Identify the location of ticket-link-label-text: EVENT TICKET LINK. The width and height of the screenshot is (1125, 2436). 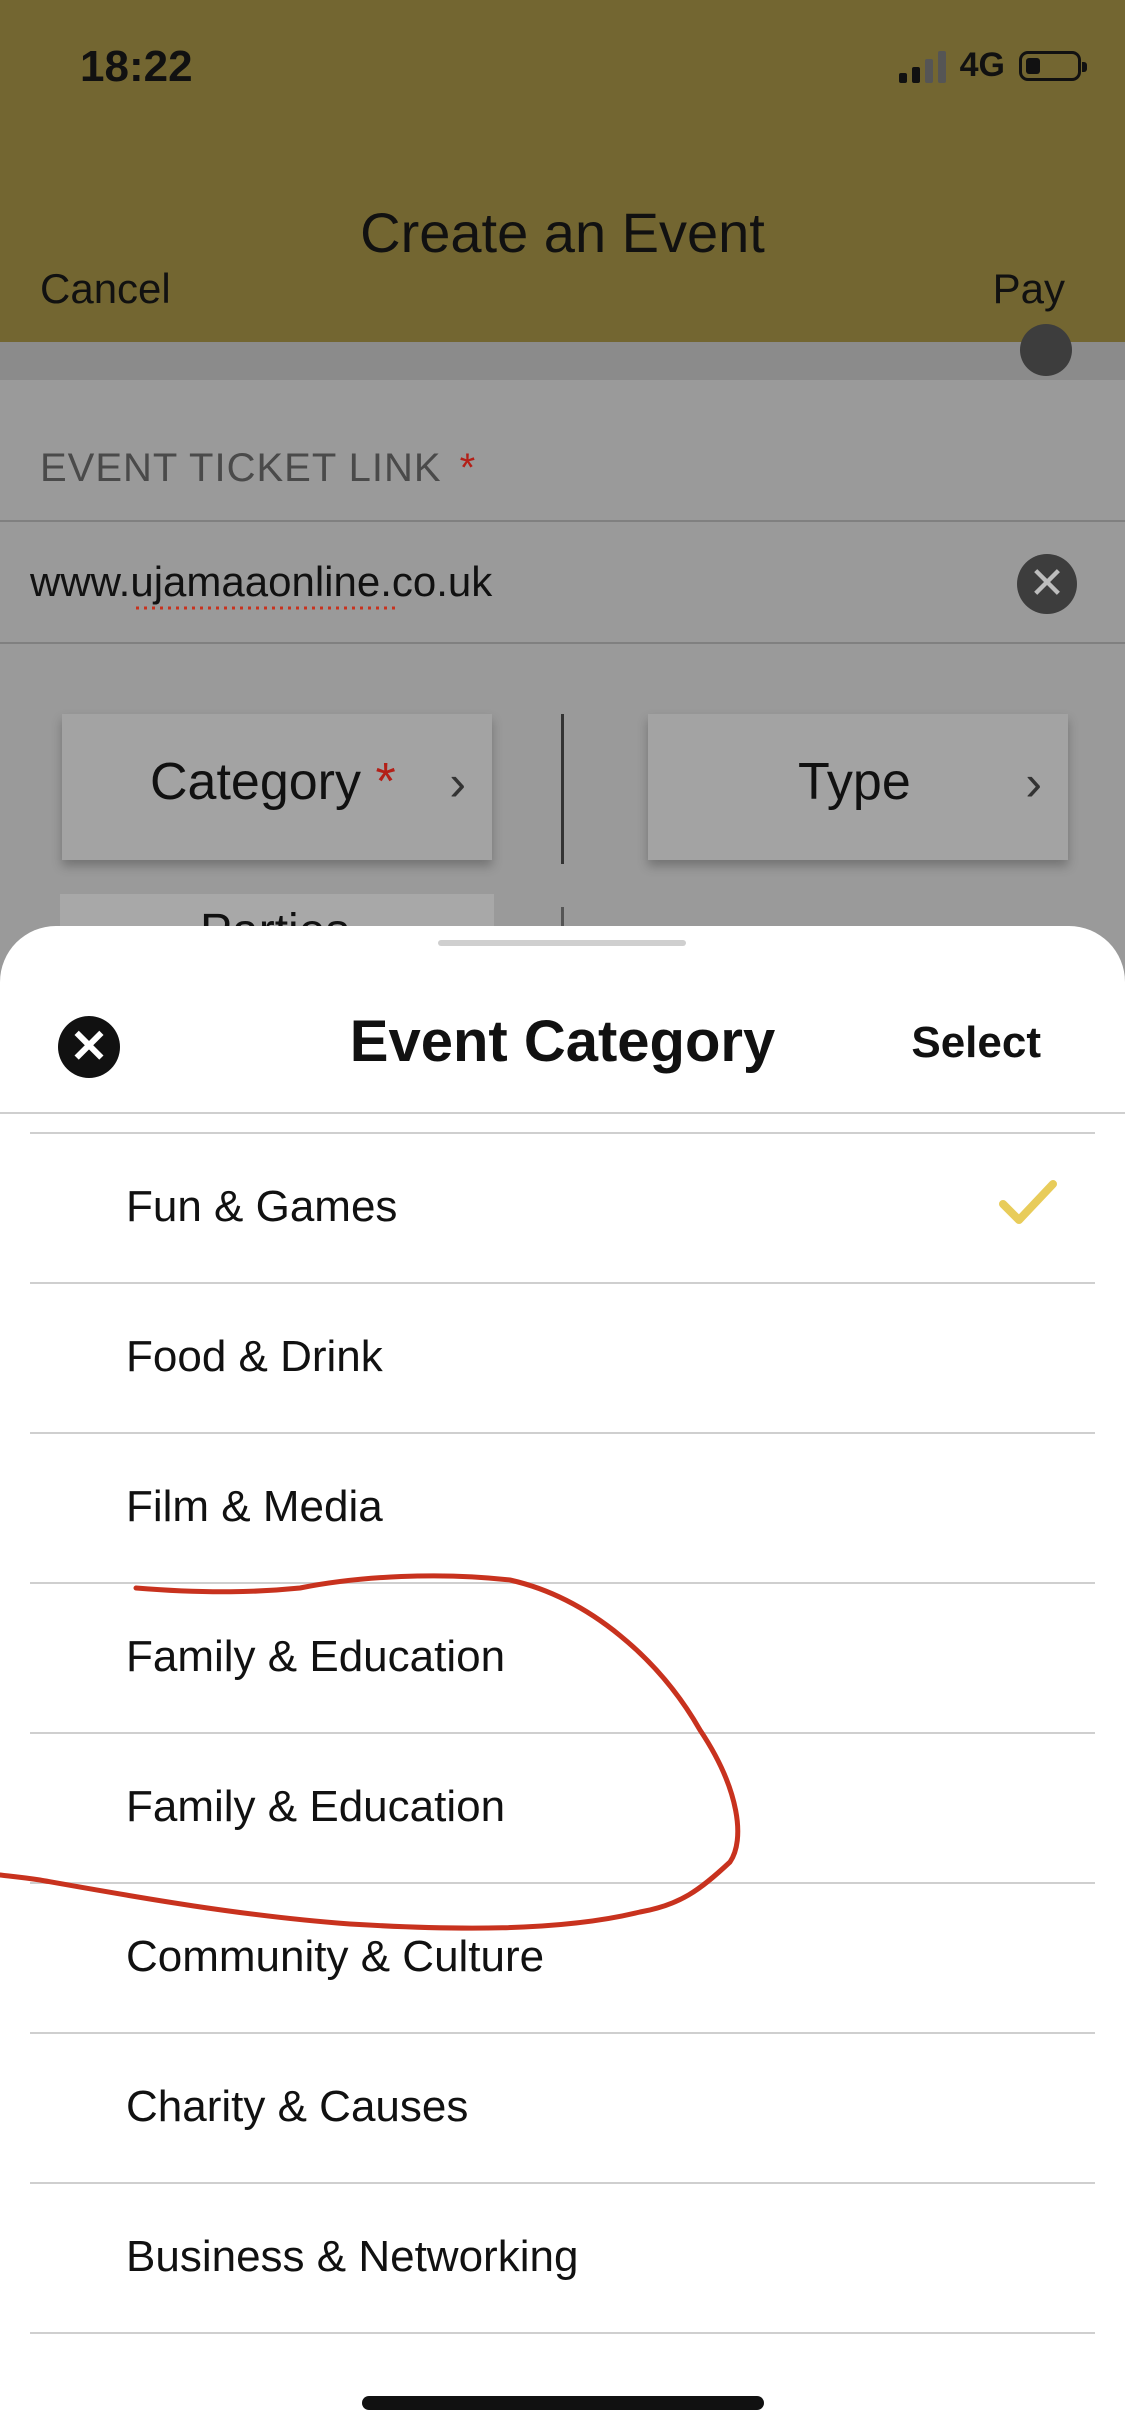
(241, 468).